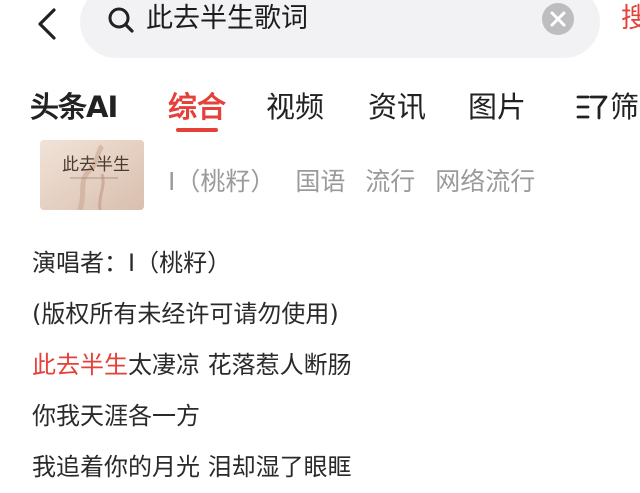 The image size is (640, 493). Describe the element at coordinates (132, 263) in the screenshot. I see `lyric-singer-line: 演唱者：I（桃籽）` at that location.